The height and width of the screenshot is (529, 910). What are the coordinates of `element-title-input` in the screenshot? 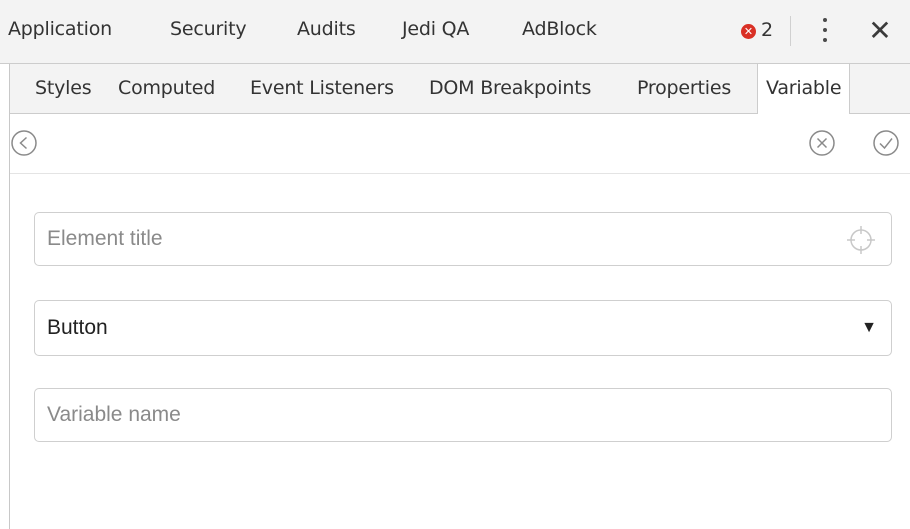 It's located at (463, 239).